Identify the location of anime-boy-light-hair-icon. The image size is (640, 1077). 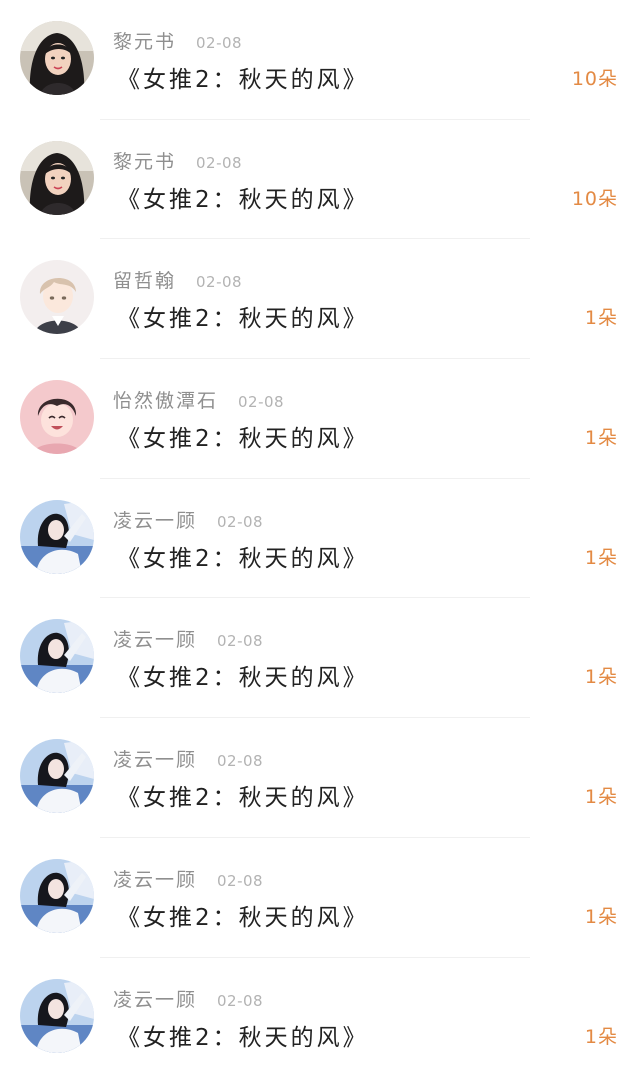
(57, 297).